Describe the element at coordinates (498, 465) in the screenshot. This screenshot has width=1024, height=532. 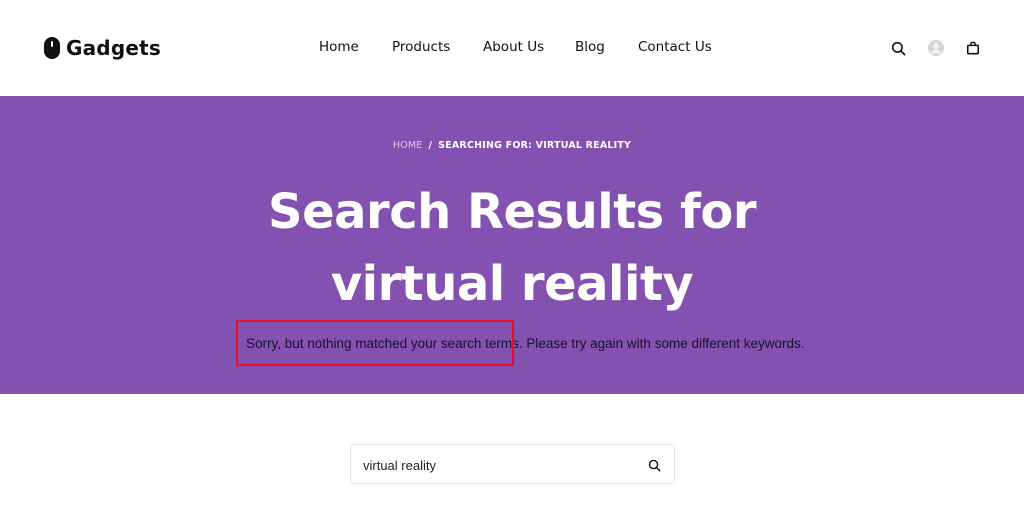
I see `search-input` at that location.